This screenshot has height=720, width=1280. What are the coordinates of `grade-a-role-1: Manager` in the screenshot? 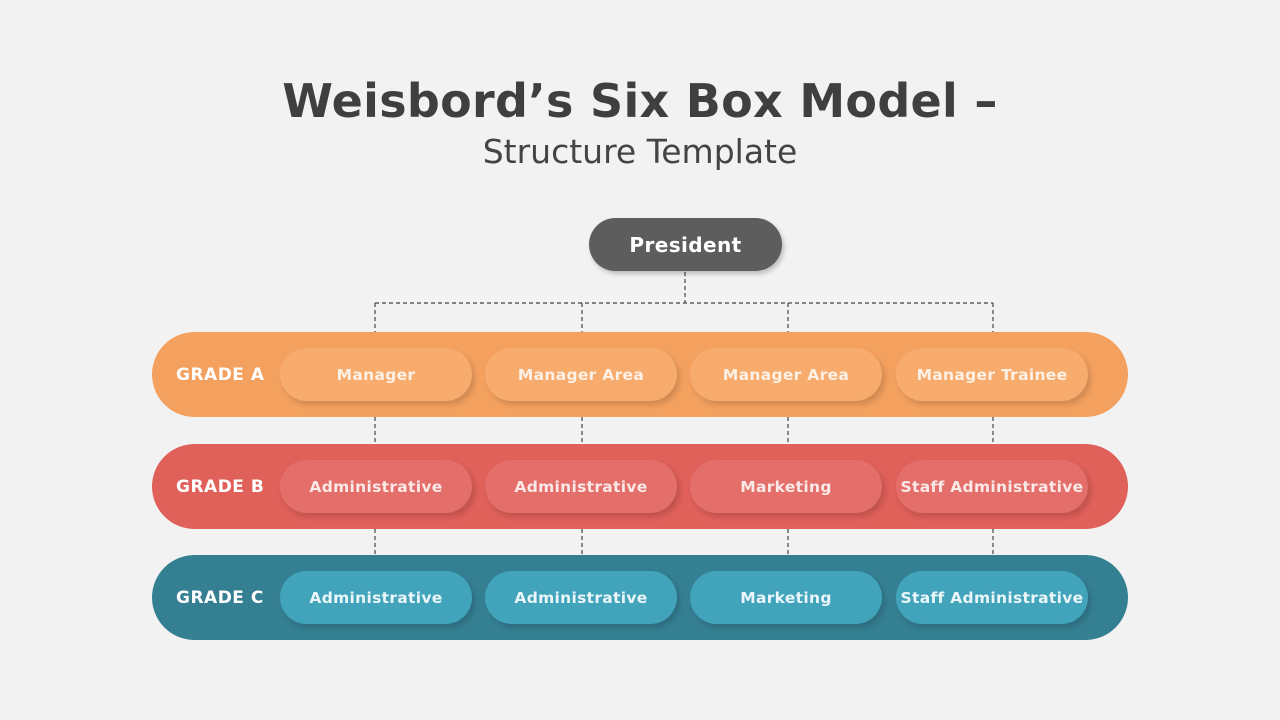 It's located at (376, 374).